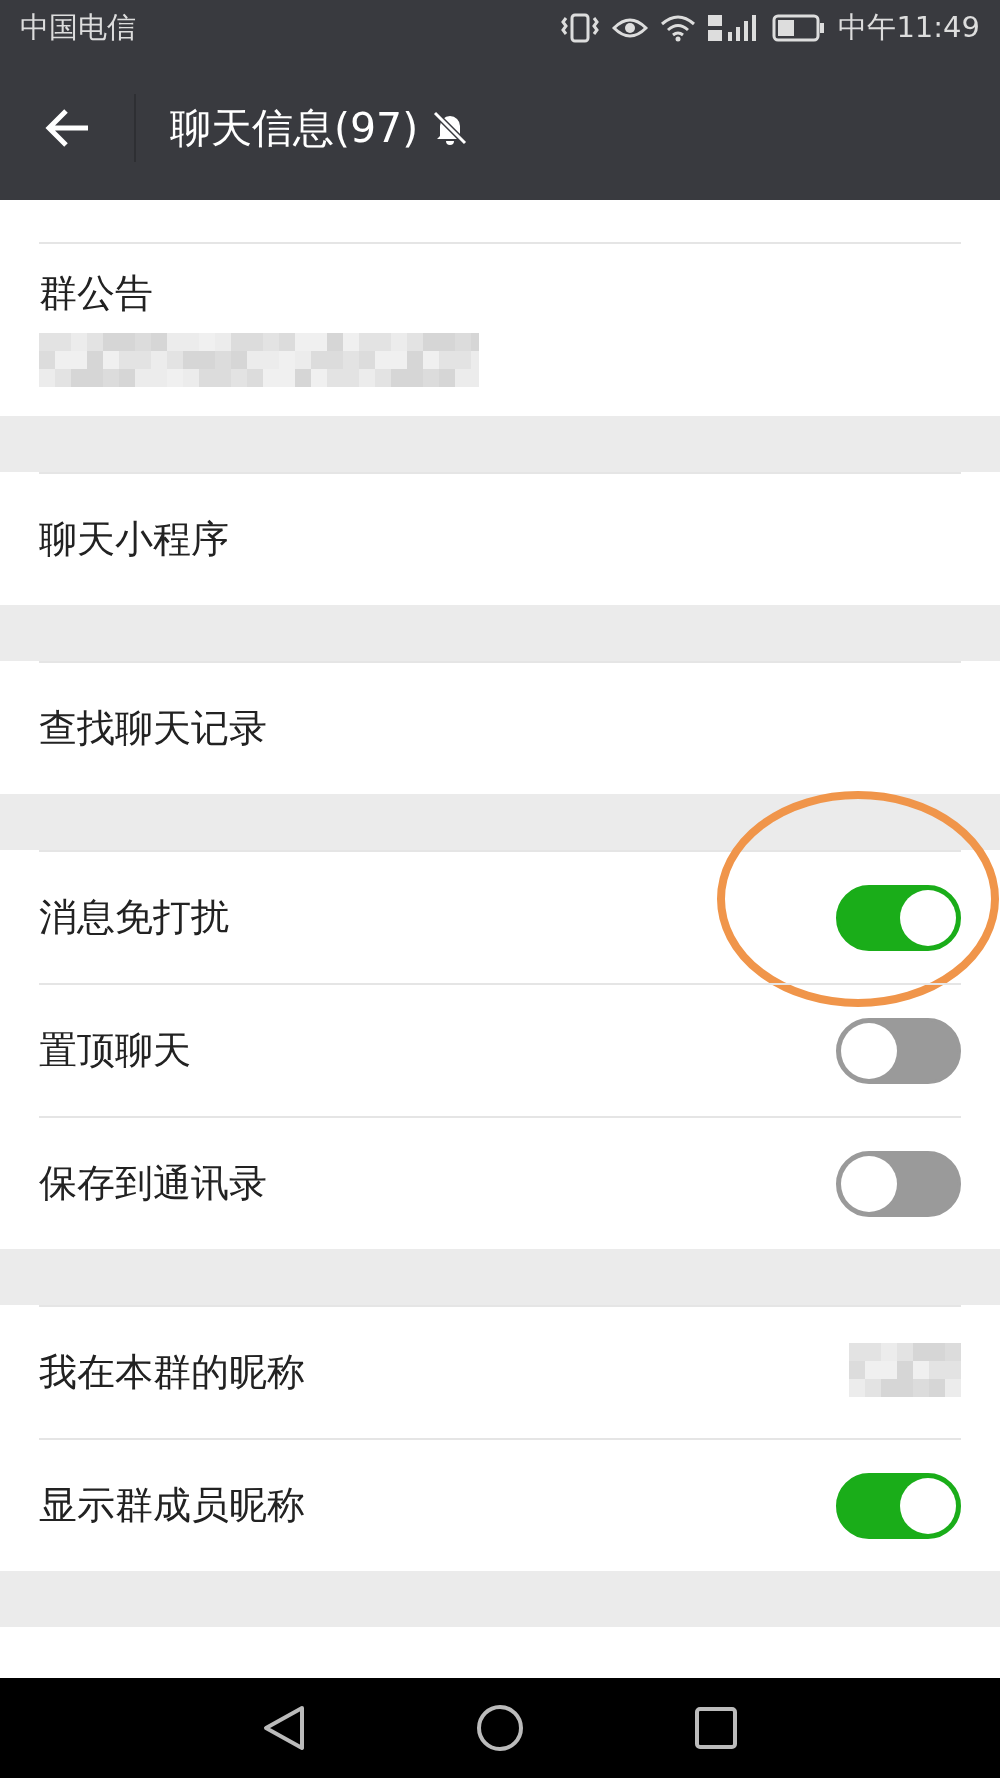  Describe the element at coordinates (500, 1728) in the screenshot. I see `home-nav-button` at that location.